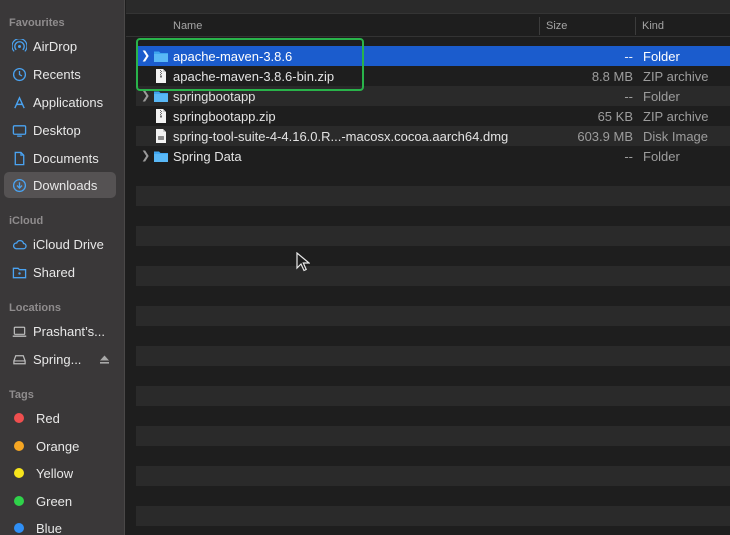 The image size is (730, 535). What do you see at coordinates (19, 46) in the screenshot?
I see `airdrop-icon` at bounding box center [19, 46].